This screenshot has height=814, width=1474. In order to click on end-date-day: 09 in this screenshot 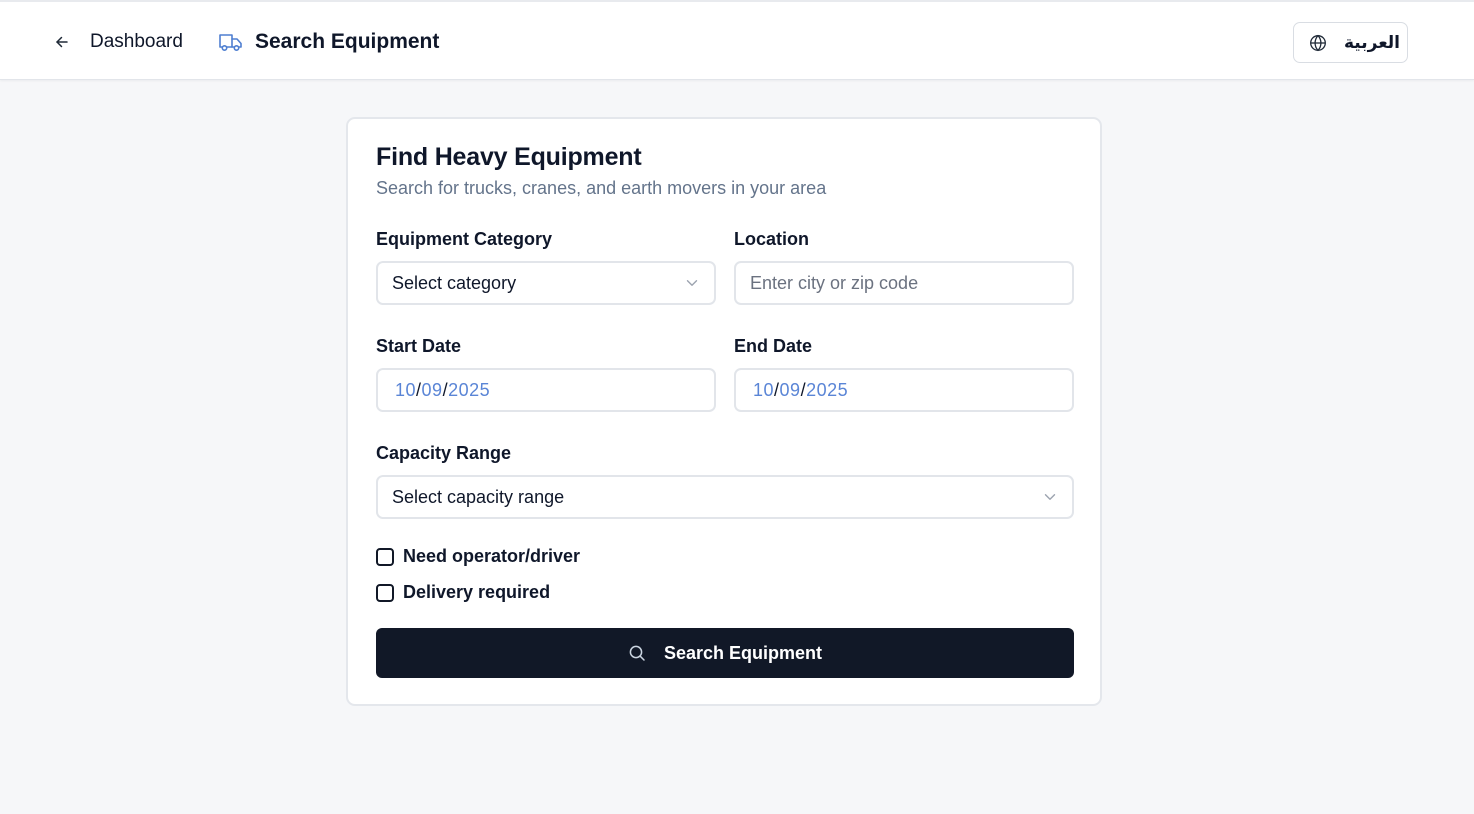, I will do `click(790, 390)`.